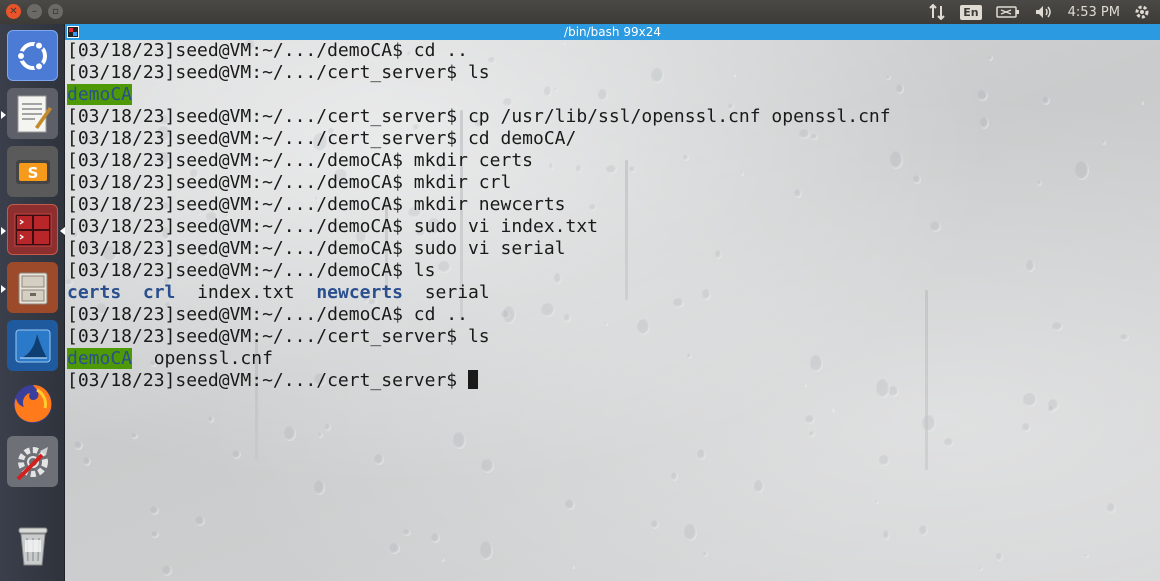 This screenshot has width=1160, height=581. Describe the element at coordinates (13, 11) in the screenshot. I see `close-icon: ✕` at that location.